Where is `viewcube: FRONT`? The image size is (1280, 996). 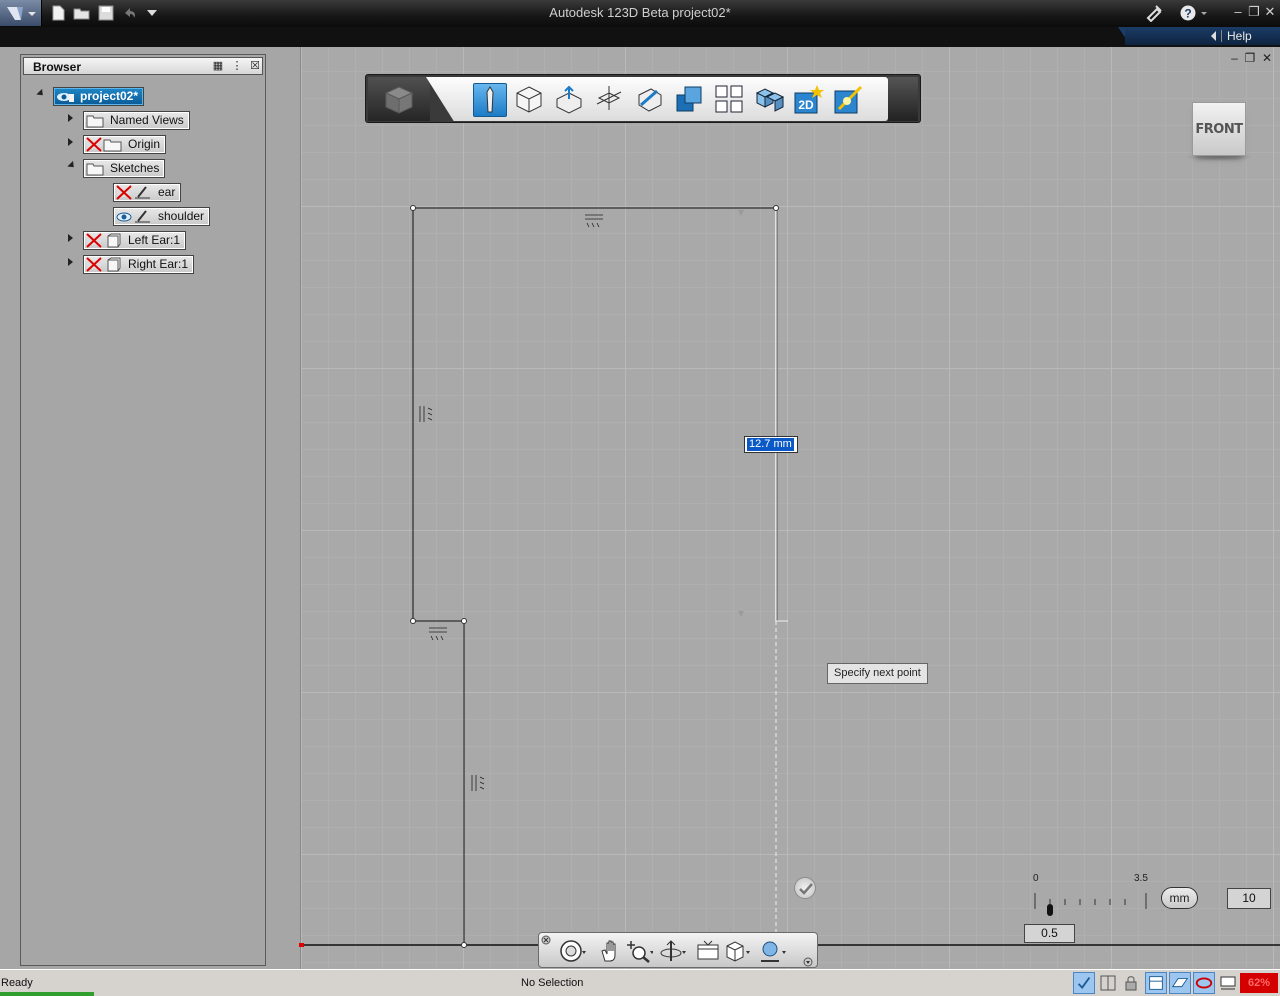 viewcube: FRONT is located at coordinates (1219, 129).